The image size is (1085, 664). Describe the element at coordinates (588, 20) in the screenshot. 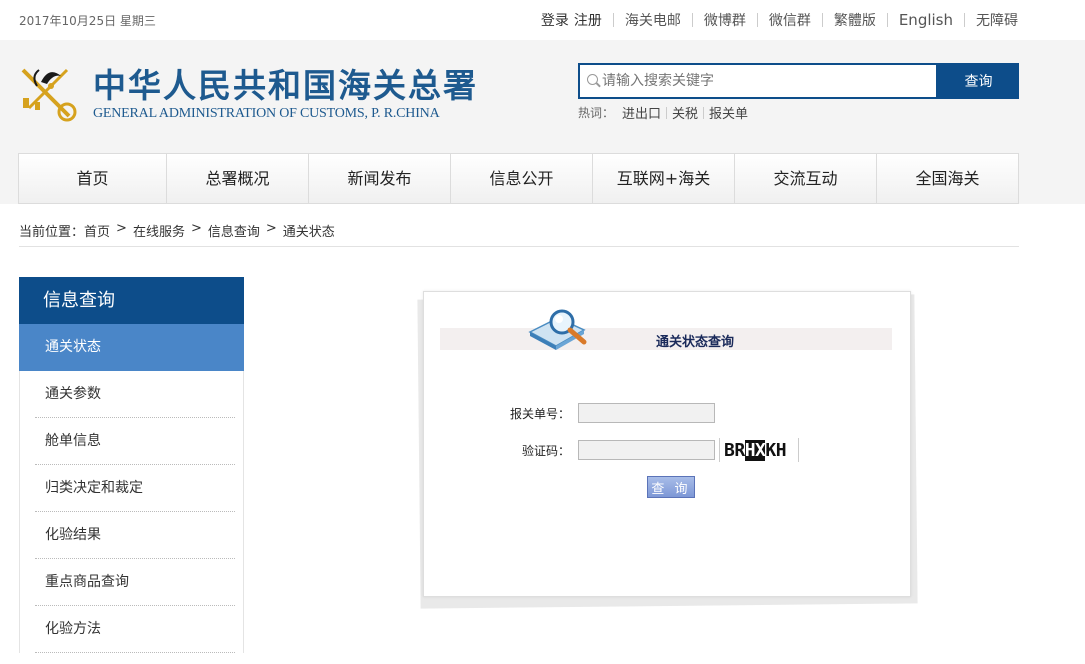

I see `register-link: 注册` at that location.